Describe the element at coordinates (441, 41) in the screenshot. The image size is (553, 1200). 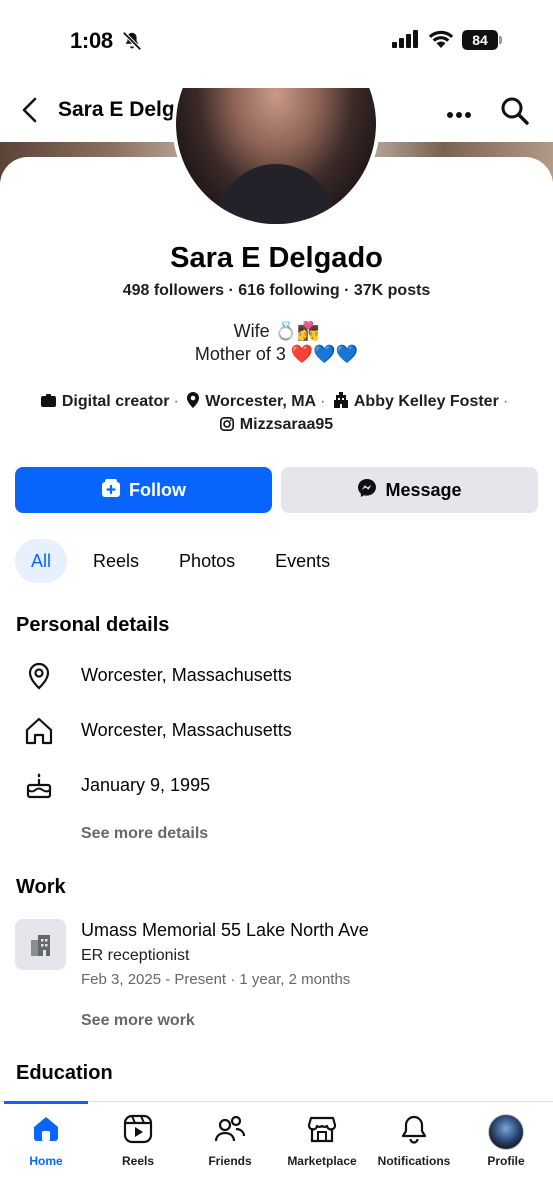
I see `wifi-icon` at that location.